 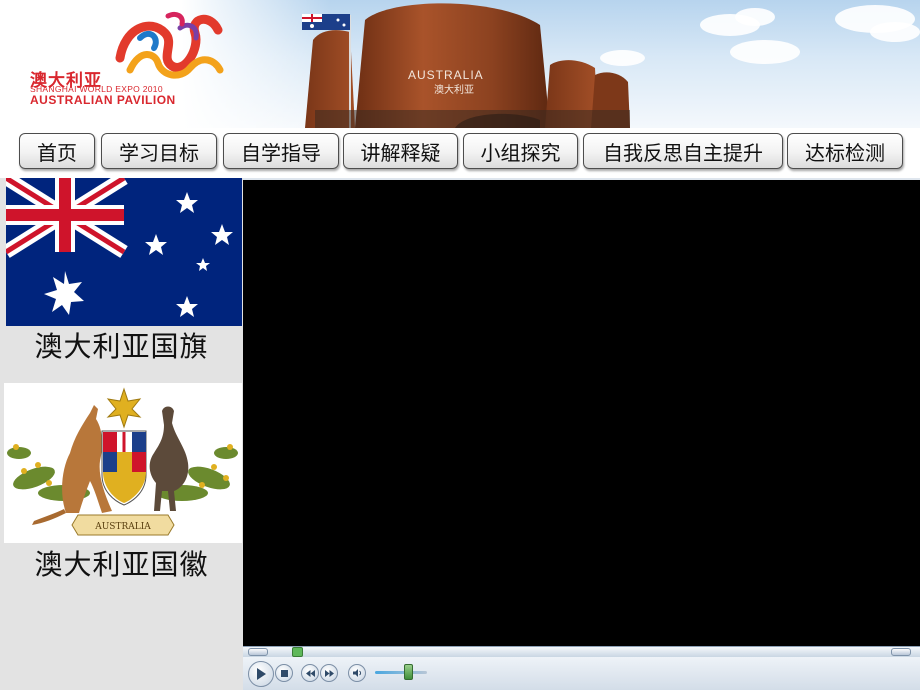 What do you see at coordinates (121, 346) in the screenshot?
I see `flag-caption: 澳大利亚国旗` at bounding box center [121, 346].